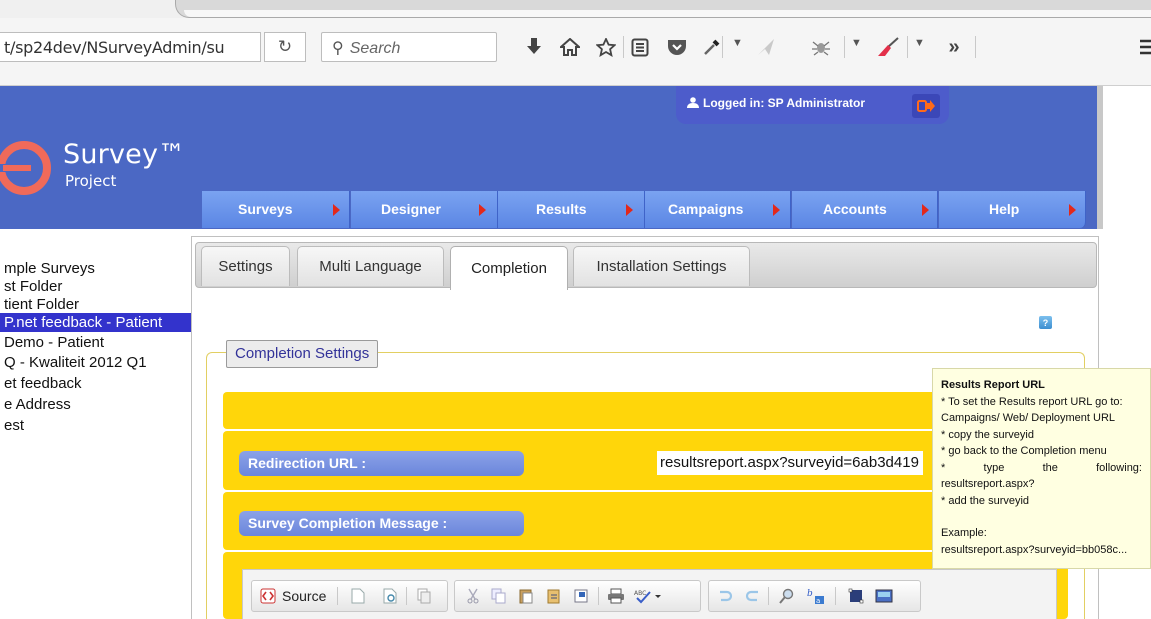  I want to click on nav-accounts: Accounts, so click(865, 209).